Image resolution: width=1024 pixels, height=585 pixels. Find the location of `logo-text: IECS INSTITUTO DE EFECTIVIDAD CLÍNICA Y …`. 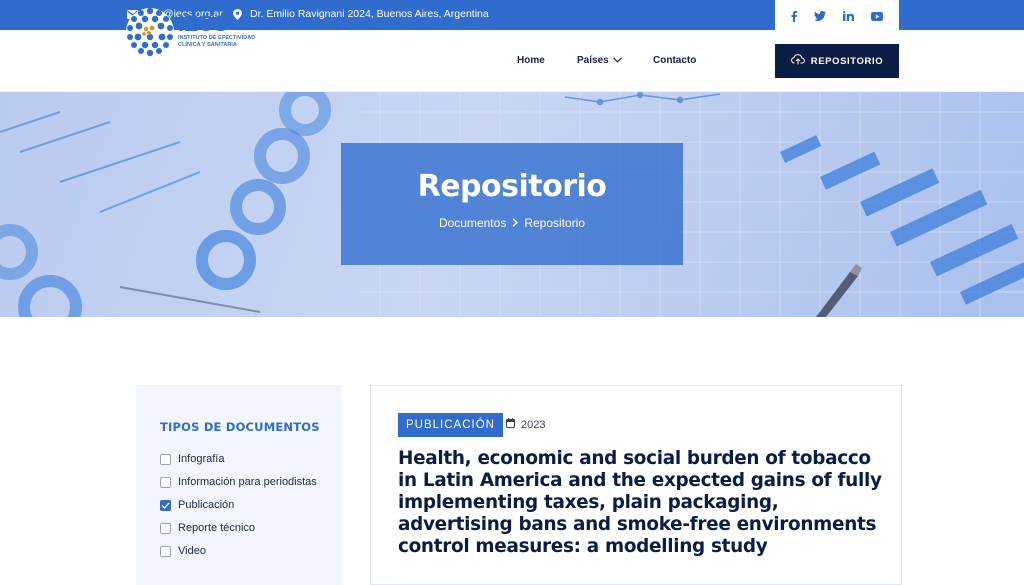

logo-text: IECS INSTITUTO DE EFECTIVIDAD CLÍNICA Y … is located at coordinates (223, 30).